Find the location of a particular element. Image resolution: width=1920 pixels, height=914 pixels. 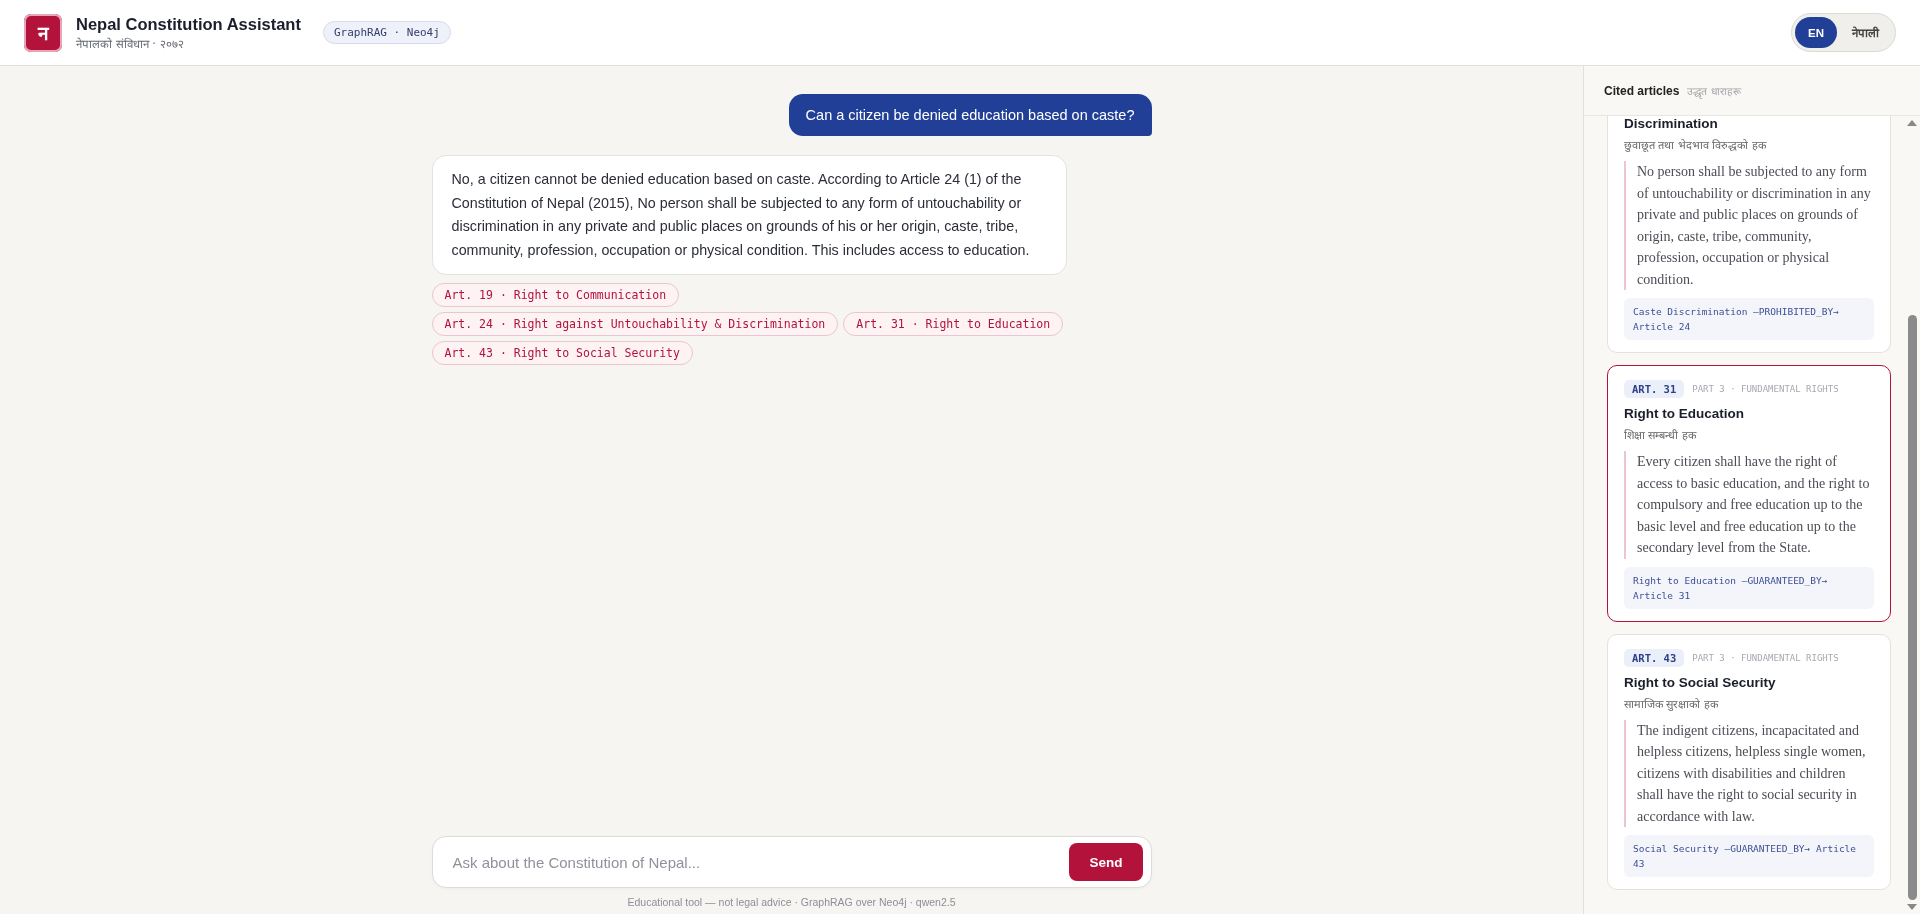

article-title: Right to Education is located at coordinates (1684, 413).